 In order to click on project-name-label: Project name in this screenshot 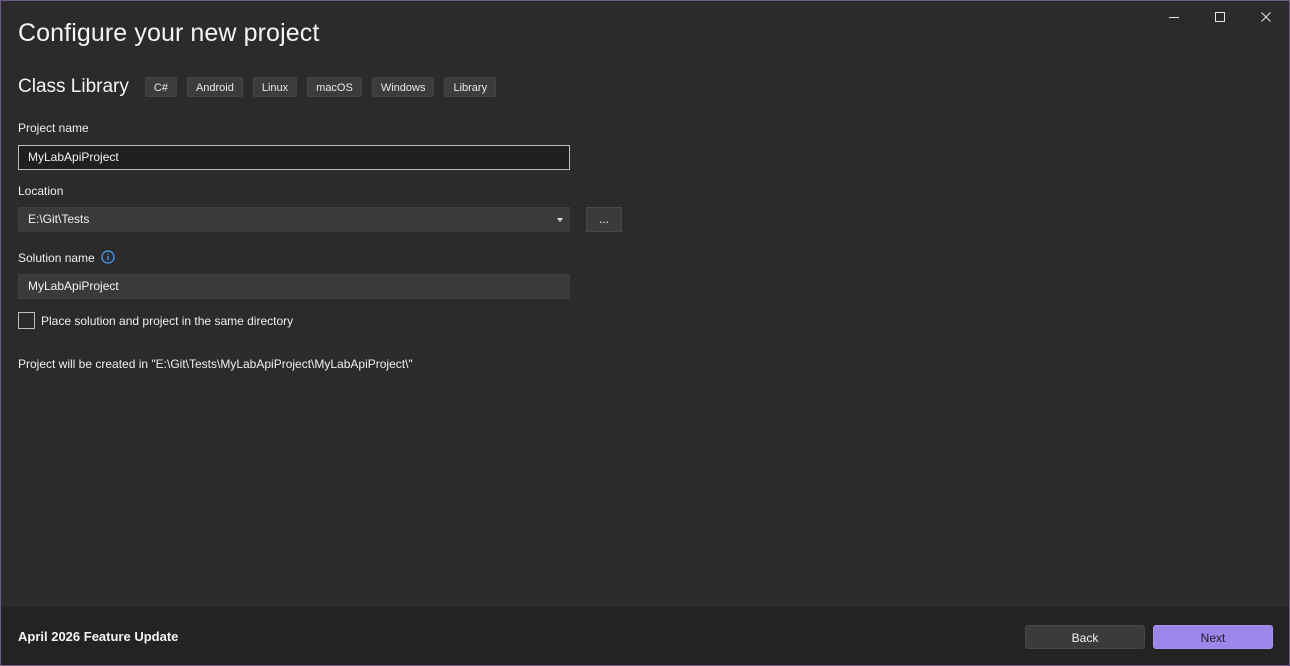, I will do `click(53, 128)`.